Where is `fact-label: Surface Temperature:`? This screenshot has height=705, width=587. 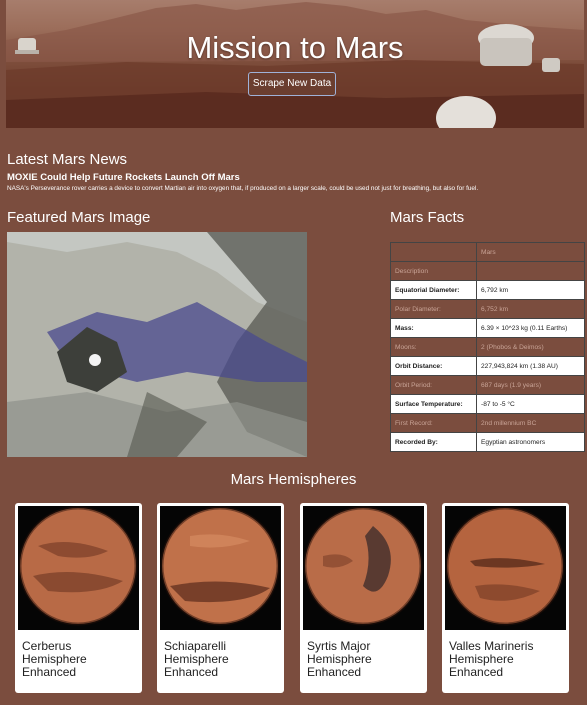 fact-label: Surface Temperature: is located at coordinates (433, 404).